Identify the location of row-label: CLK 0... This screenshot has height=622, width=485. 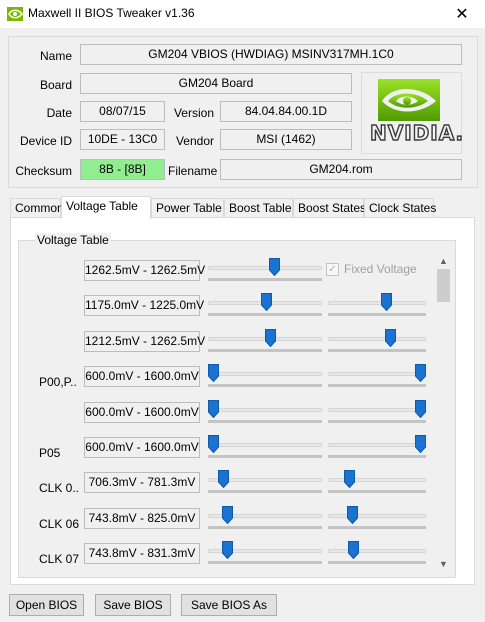
(59, 488).